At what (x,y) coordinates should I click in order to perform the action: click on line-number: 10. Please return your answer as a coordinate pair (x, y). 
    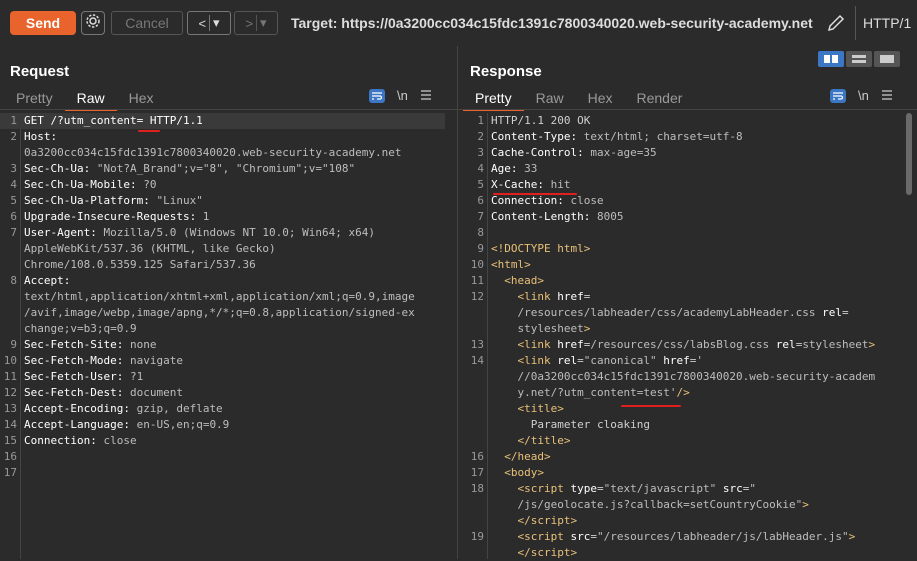
    Looking at the image, I should click on (10, 360).